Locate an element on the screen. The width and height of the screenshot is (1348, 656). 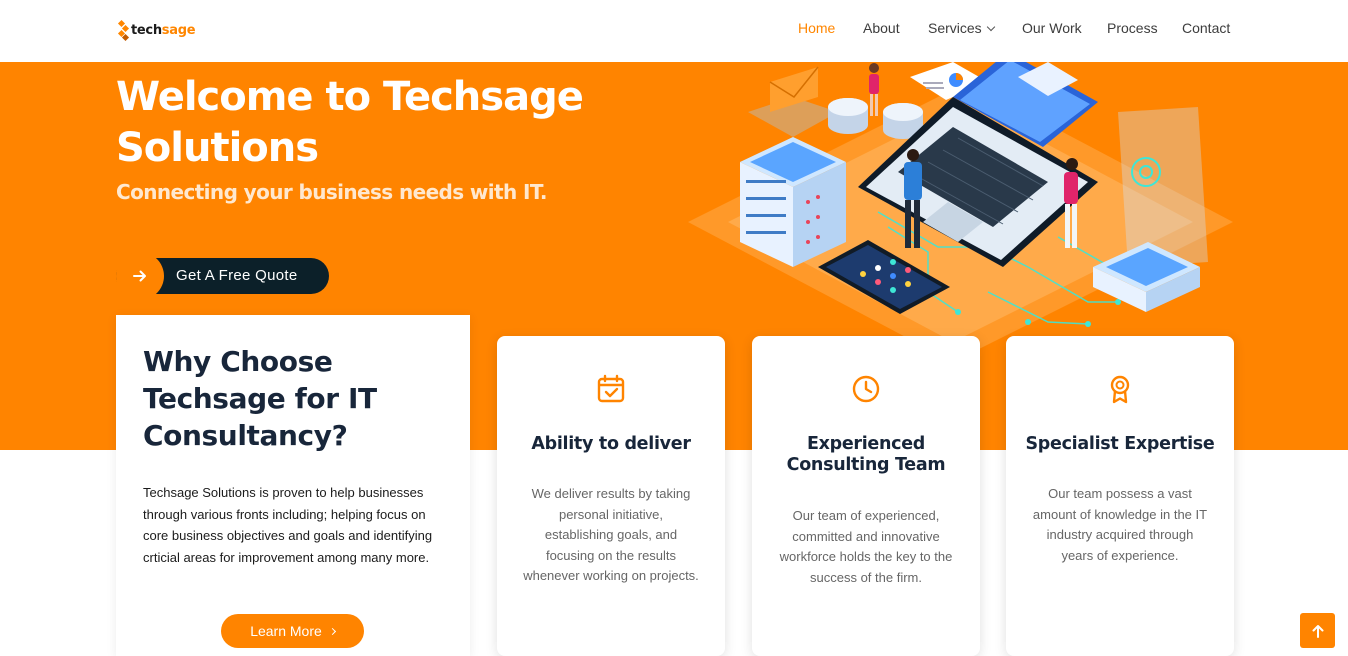
why-choose-title: Why Choose Techsage for IT Consultancy? is located at coordinates (260, 398).